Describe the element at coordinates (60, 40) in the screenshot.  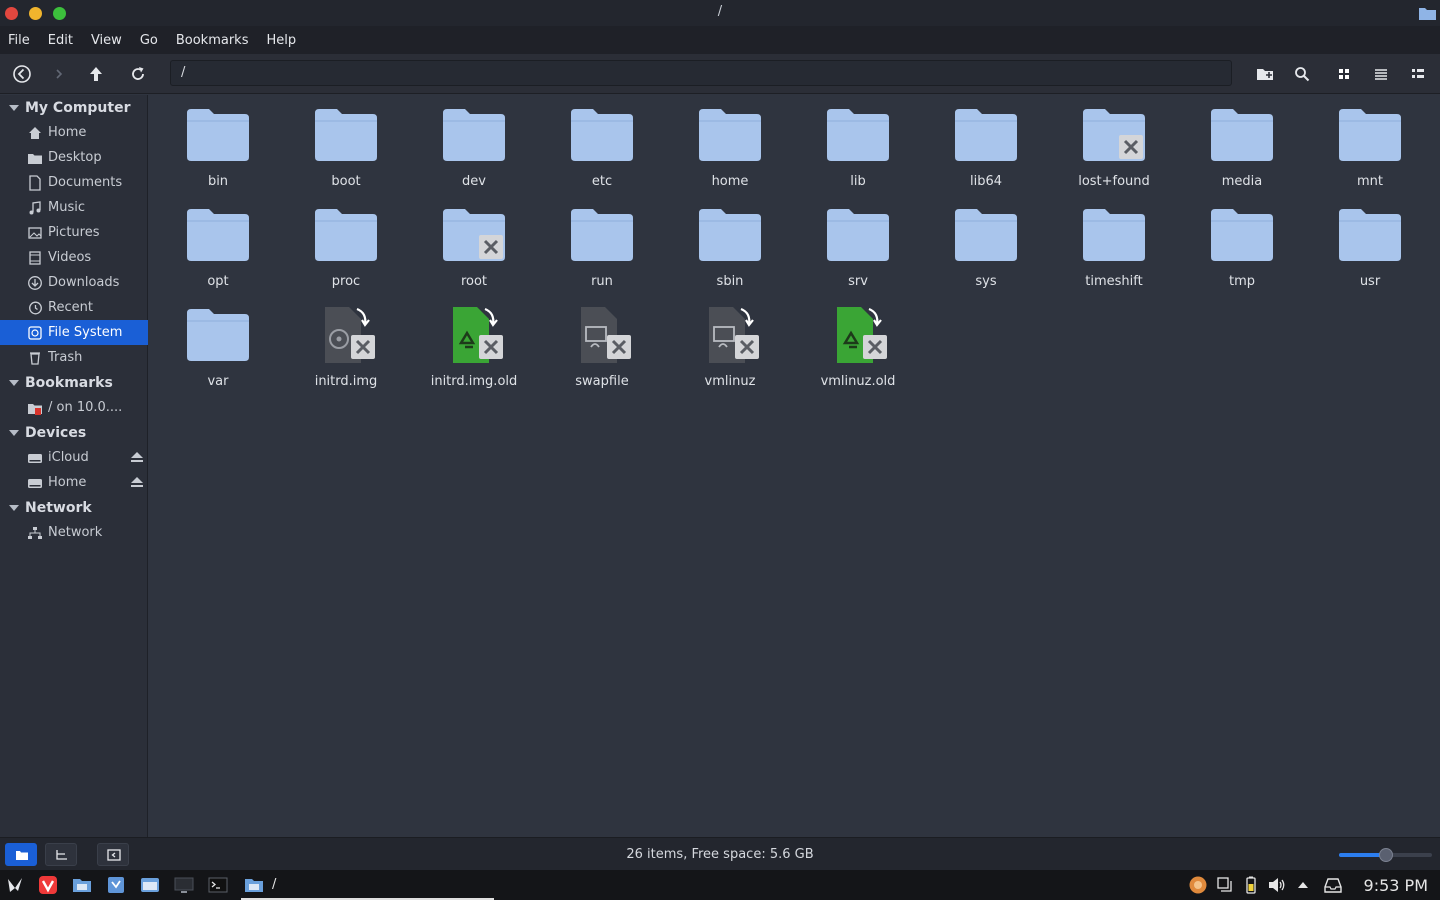
I see `menu-edit: Edit` at that location.